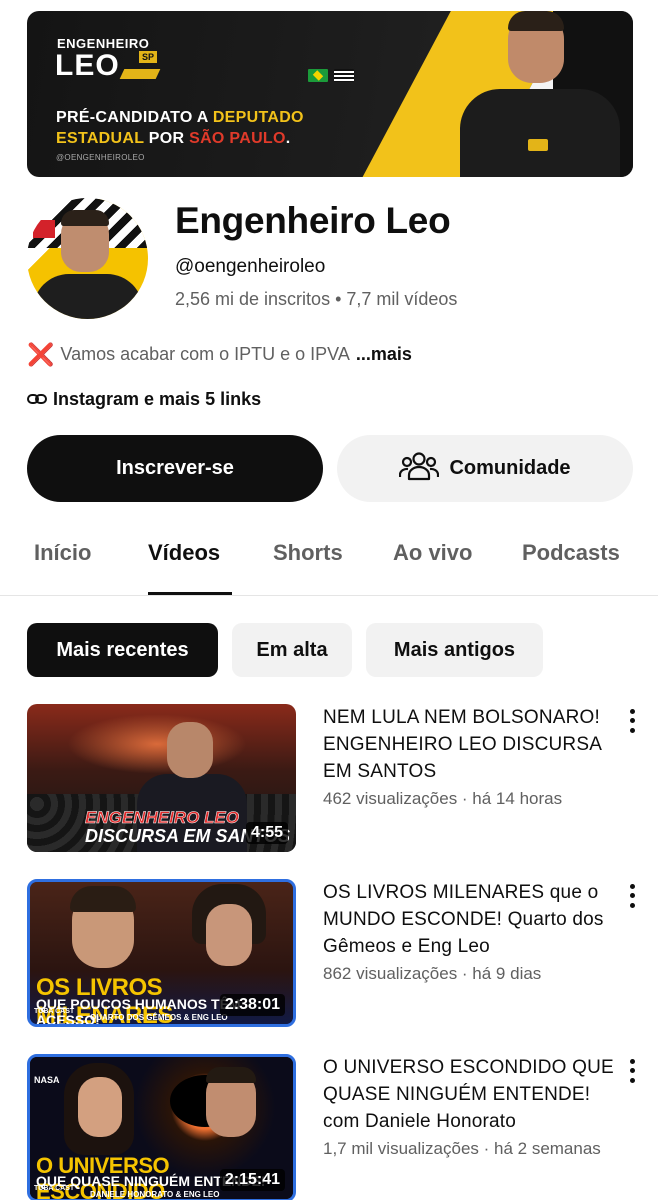  What do you see at coordinates (140, 74) in the screenshot?
I see `banner-logo-bar` at bounding box center [140, 74].